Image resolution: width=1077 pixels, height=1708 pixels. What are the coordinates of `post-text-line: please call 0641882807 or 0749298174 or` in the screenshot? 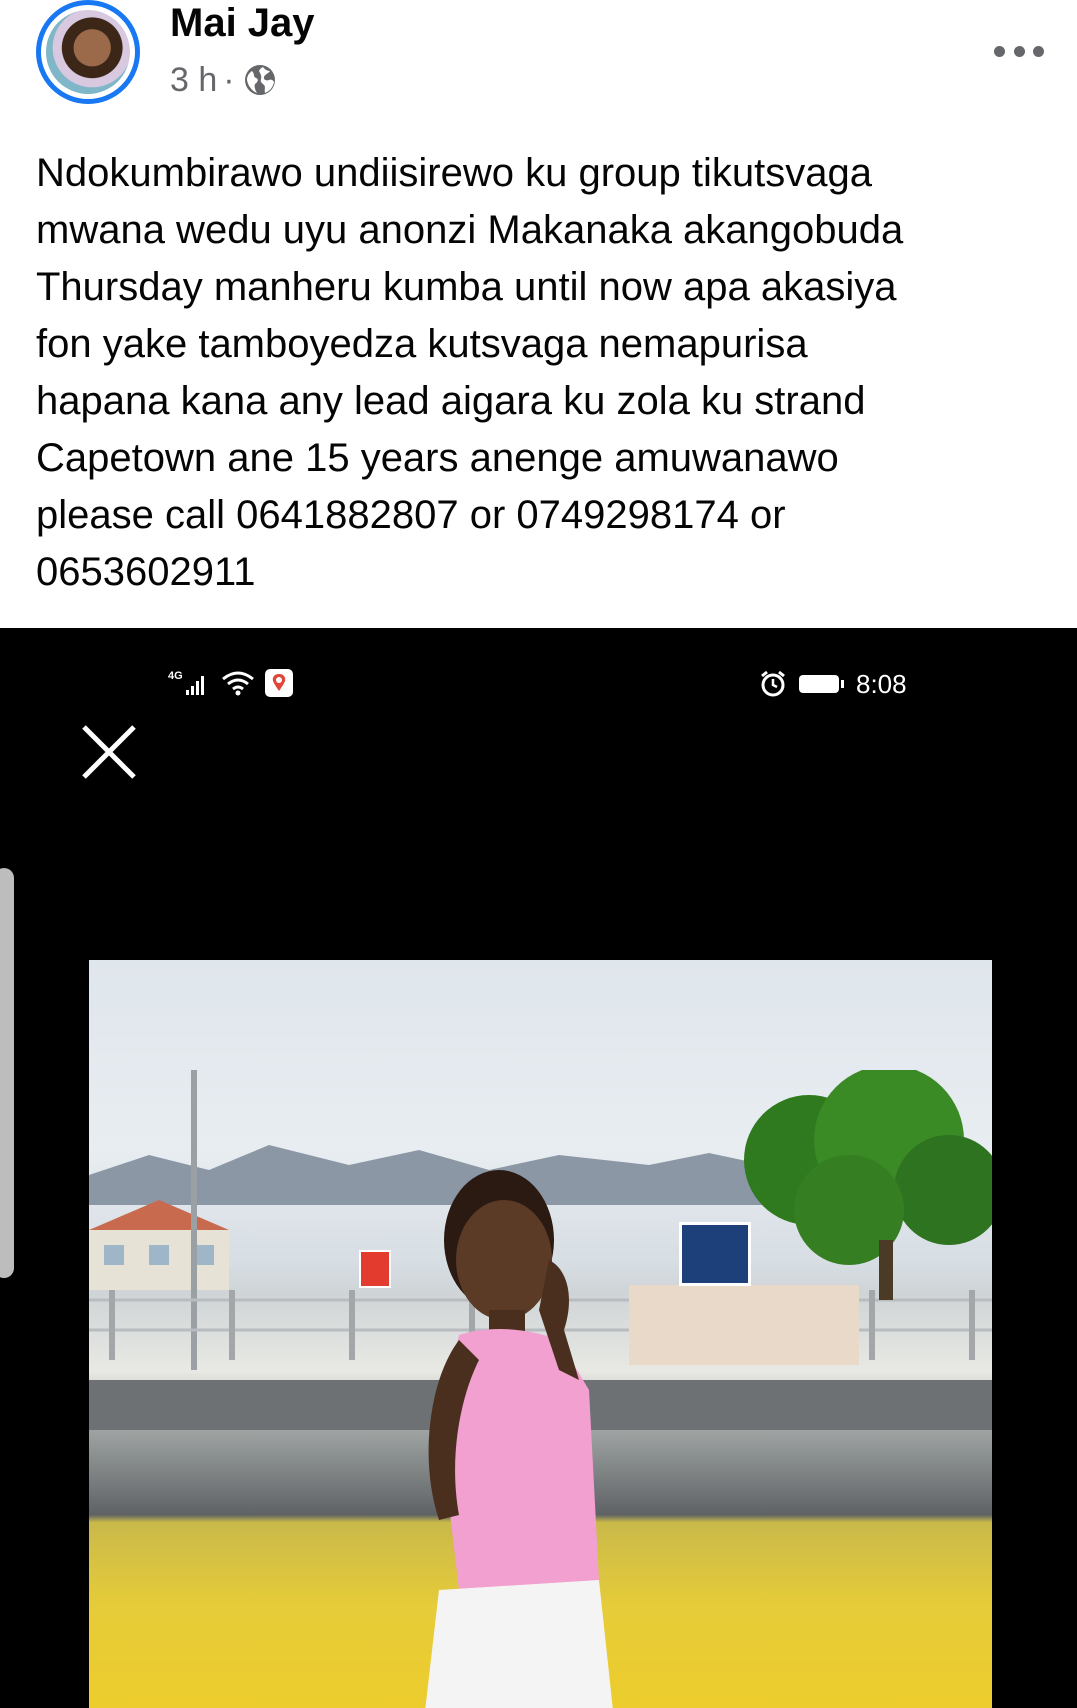 It's located at (411, 515).